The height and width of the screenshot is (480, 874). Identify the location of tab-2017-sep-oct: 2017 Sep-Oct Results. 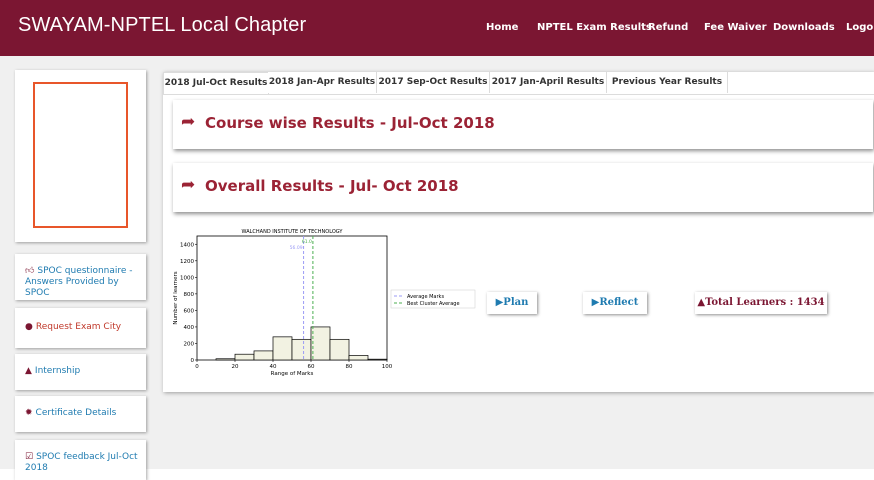
(433, 82).